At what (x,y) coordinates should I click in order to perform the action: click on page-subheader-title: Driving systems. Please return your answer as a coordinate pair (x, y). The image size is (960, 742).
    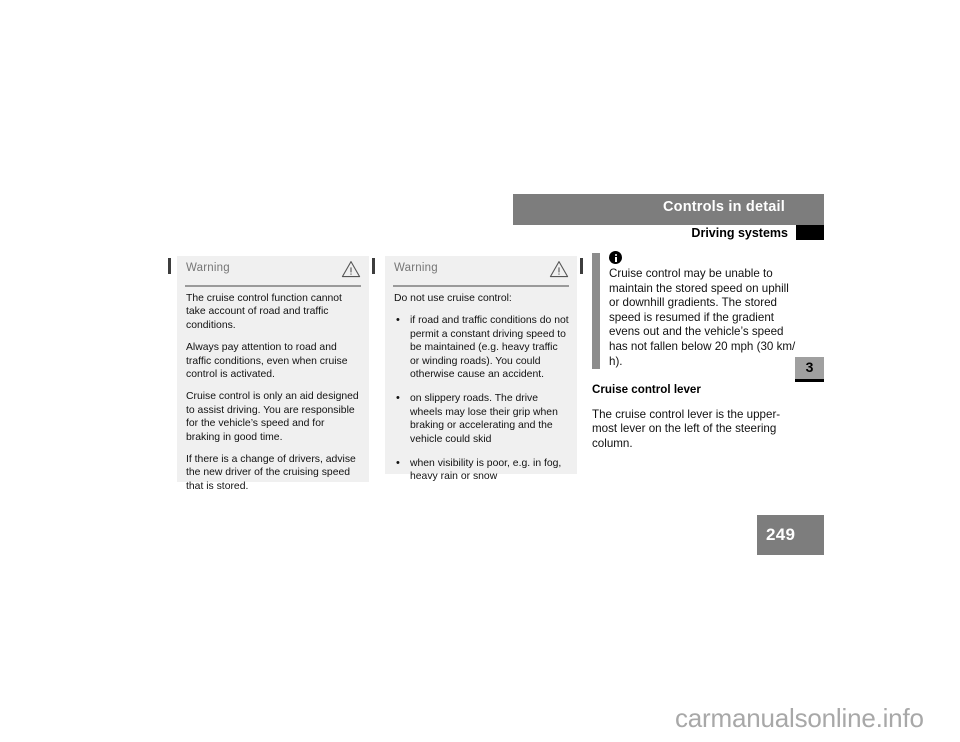
    Looking at the image, I should click on (739, 233).